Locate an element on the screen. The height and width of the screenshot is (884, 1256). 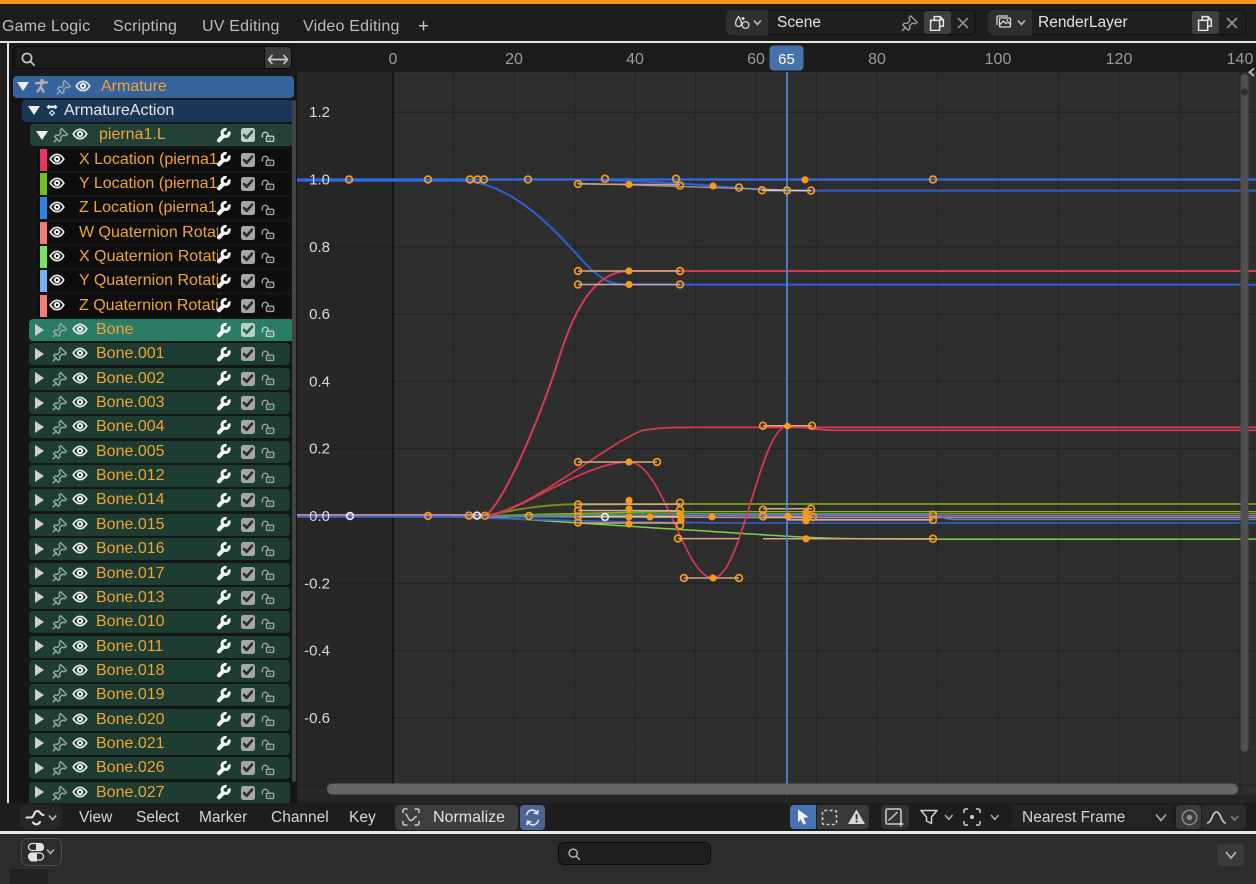
svg-text: 0.0 is located at coordinates (319, 516).